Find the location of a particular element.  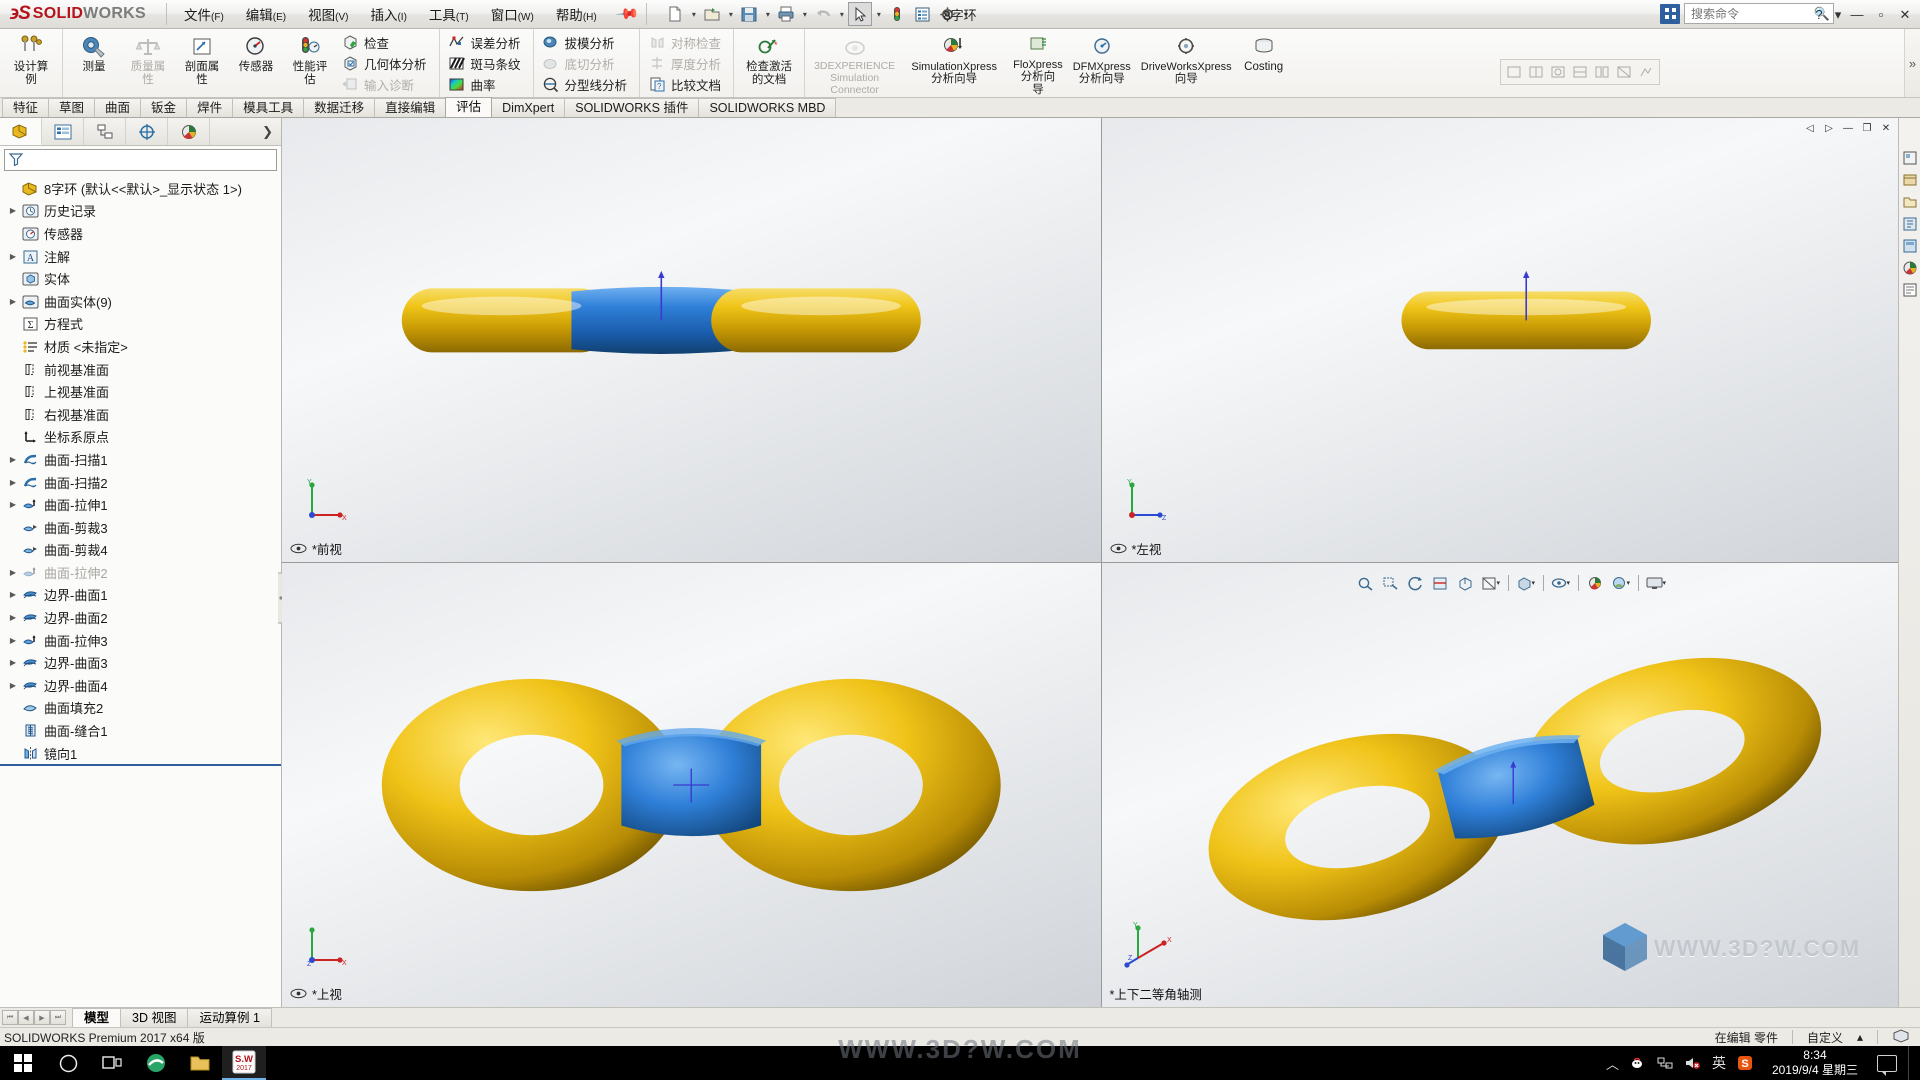

draft-analysis-button: 拔模分析 is located at coordinates (587, 42).